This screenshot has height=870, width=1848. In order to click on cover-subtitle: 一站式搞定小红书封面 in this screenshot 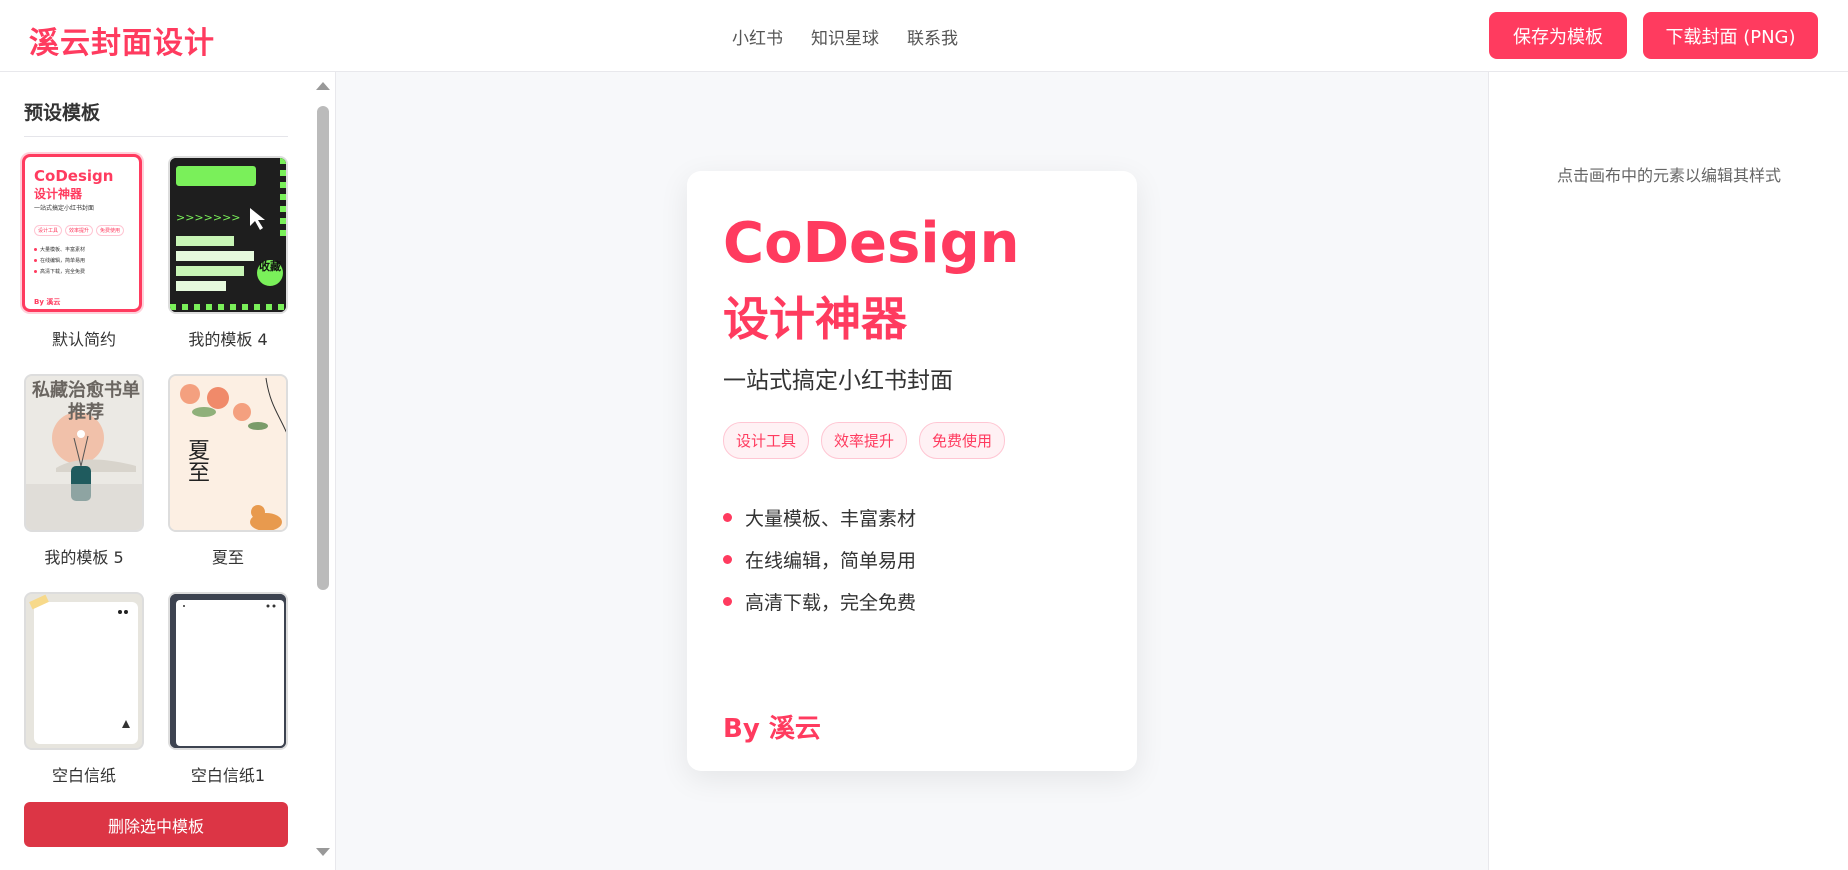, I will do `click(838, 378)`.